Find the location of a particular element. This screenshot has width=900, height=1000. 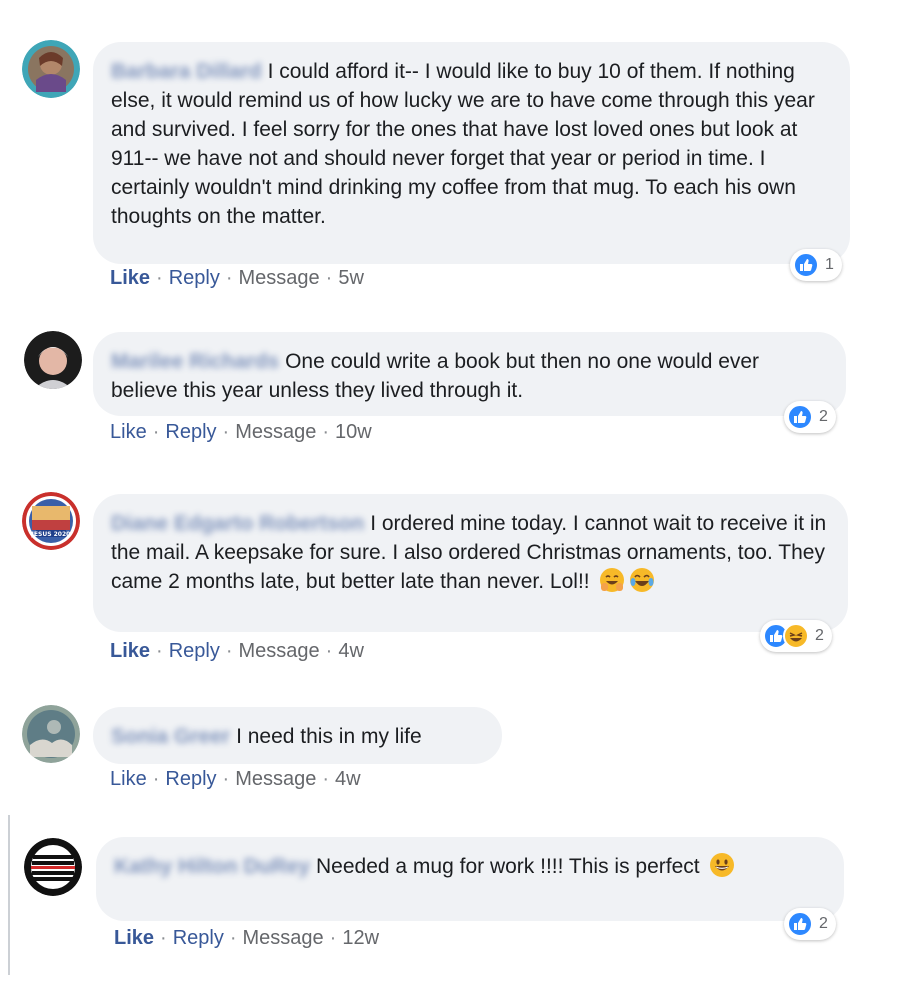

timestamp: 10w is located at coordinates (353, 432).